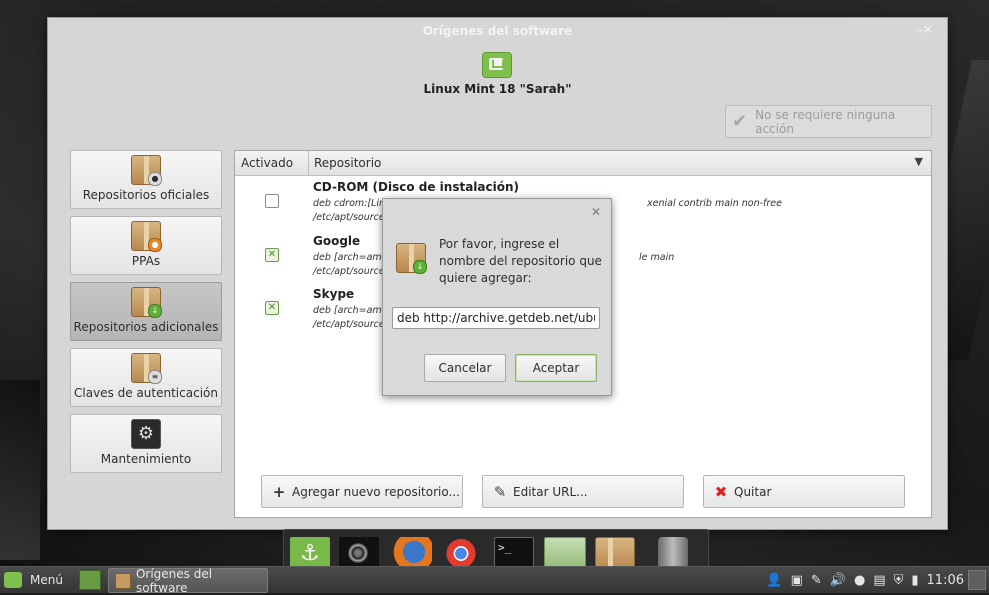 This screenshot has height=595, width=989. I want to click on window-title: Orígenes del software, so click(497, 31).